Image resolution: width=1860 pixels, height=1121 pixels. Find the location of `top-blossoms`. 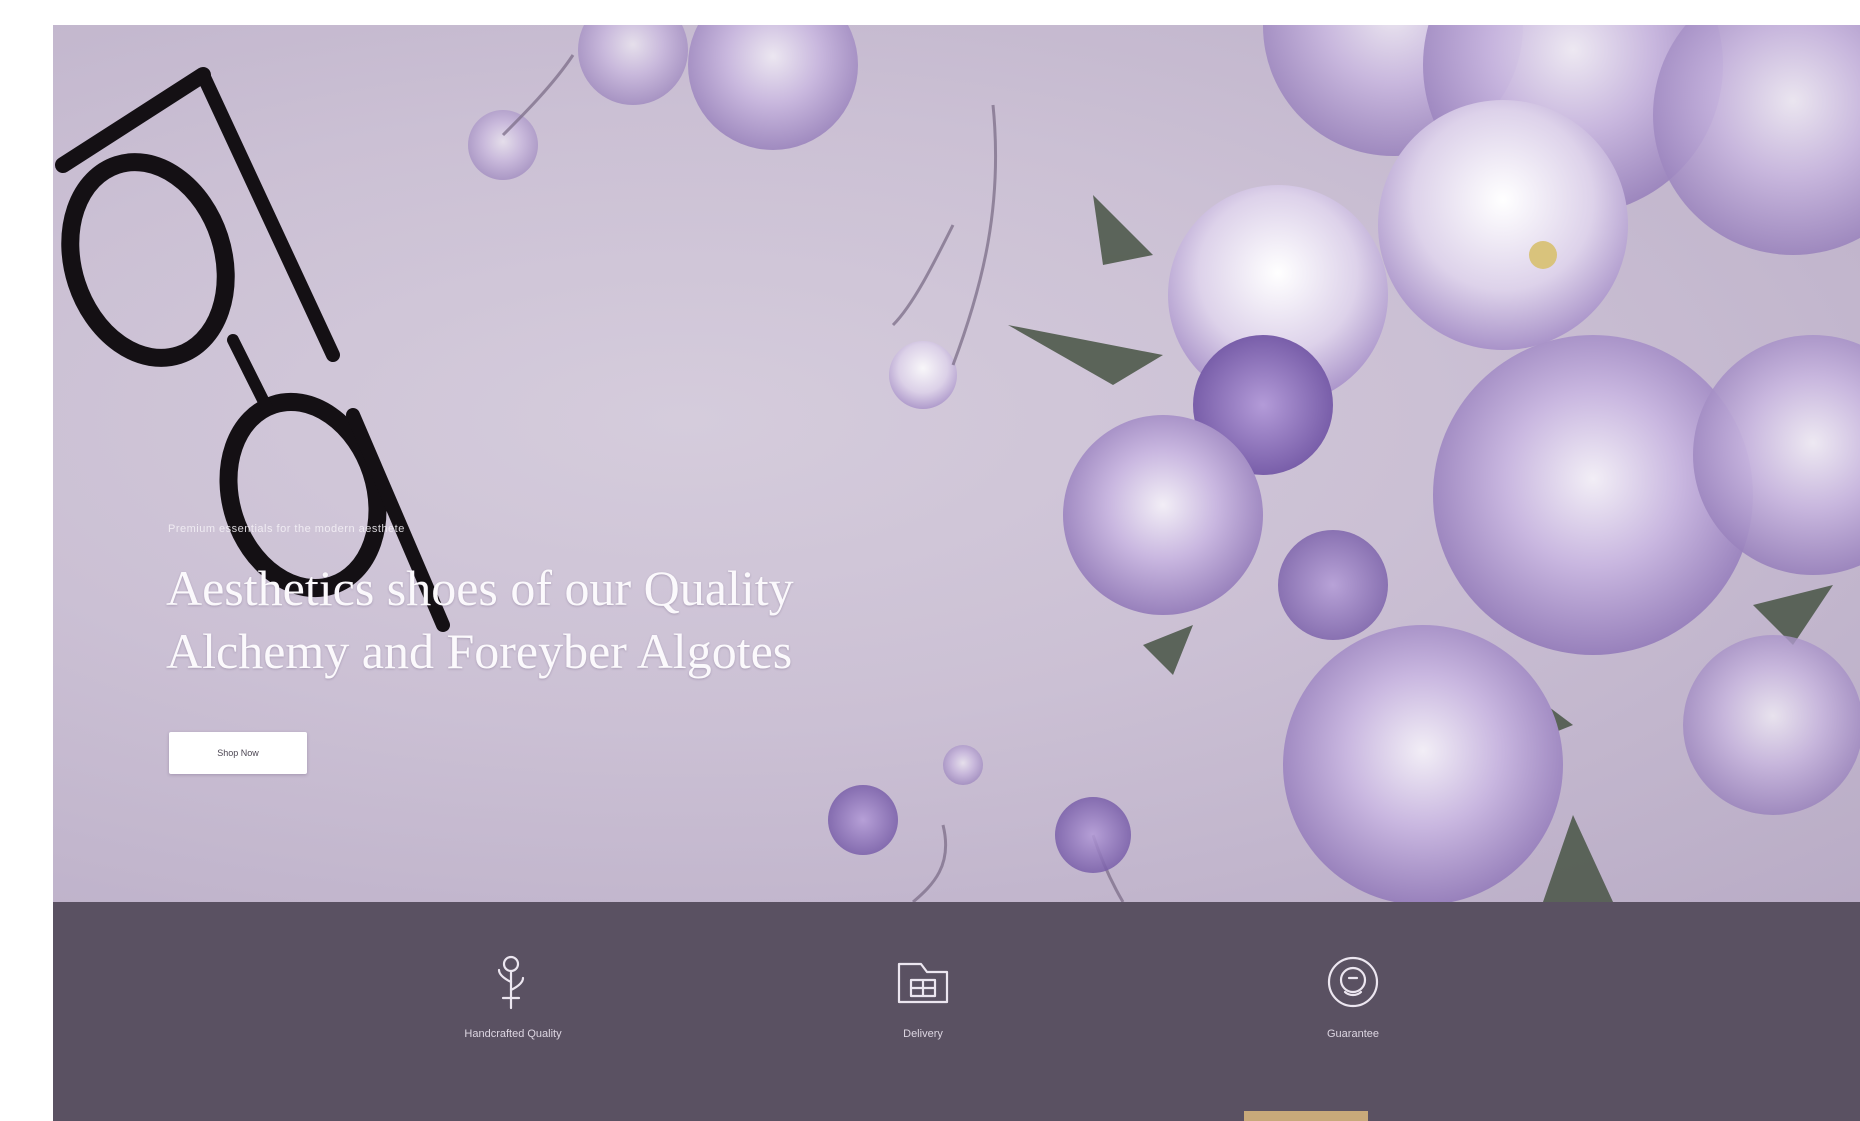

top-blossoms is located at coordinates (712, 217).